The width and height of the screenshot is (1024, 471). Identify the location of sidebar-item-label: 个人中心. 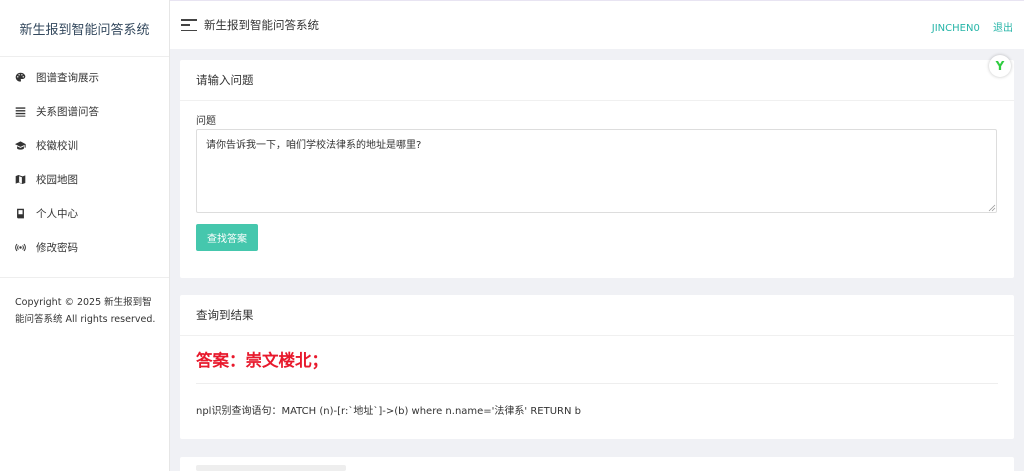
(57, 213).